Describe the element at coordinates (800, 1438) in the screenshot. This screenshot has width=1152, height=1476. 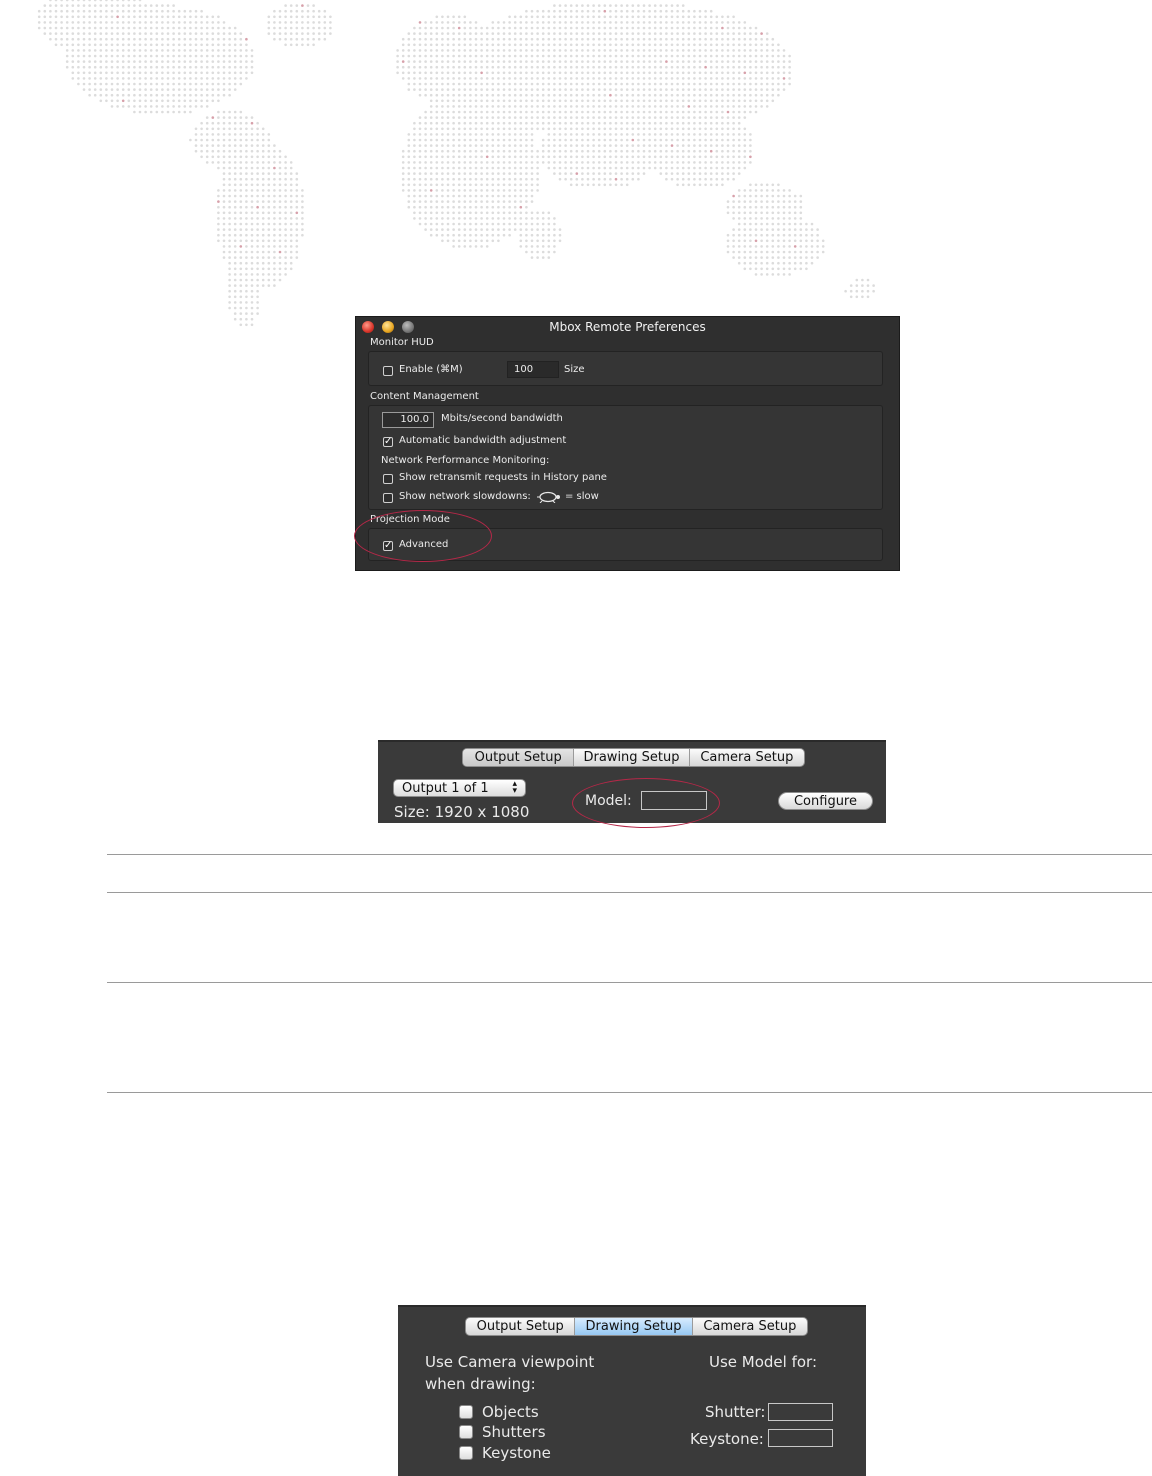
I see `keystone-model-input` at that location.